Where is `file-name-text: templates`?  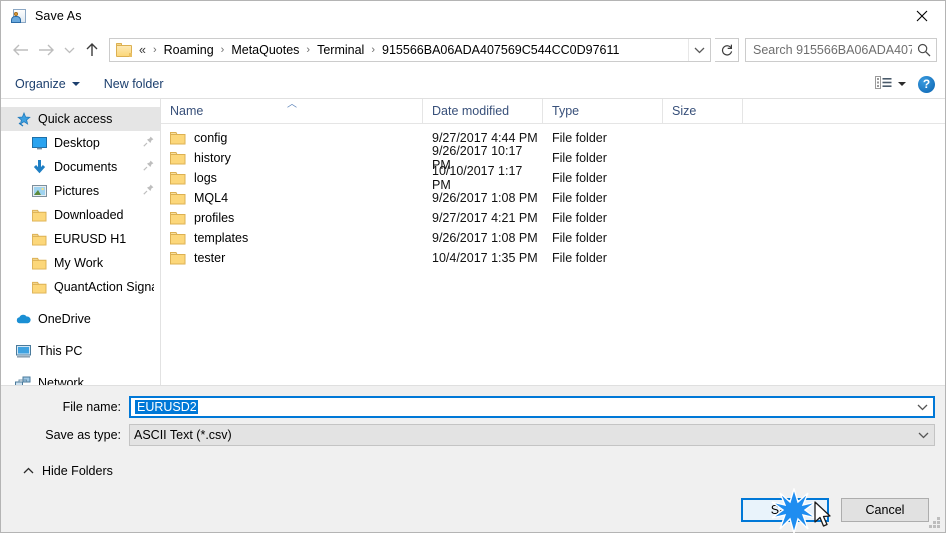
file-name-text: templates is located at coordinates (221, 238).